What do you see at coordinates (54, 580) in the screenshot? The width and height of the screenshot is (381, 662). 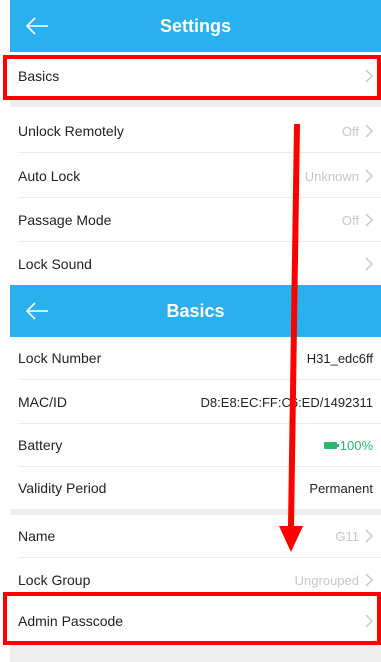 I see `row-label: Lock Group` at bounding box center [54, 580].